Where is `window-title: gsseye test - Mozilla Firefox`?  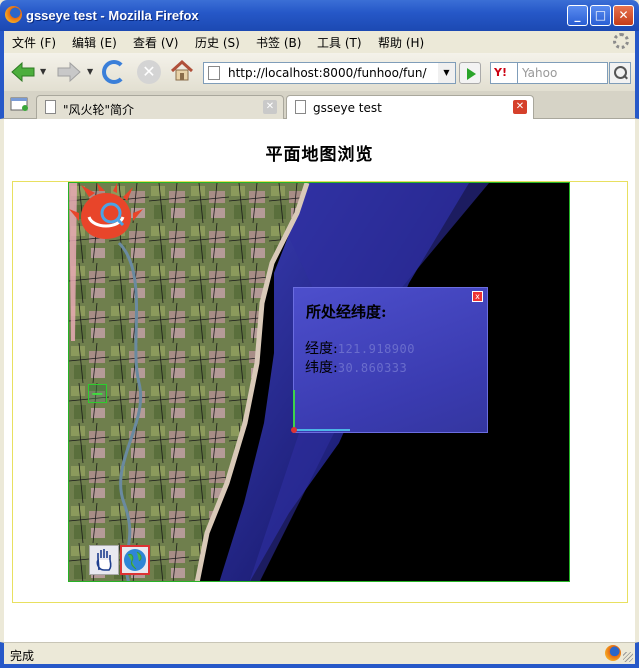
window-title: gsseye test - Mozilla Firefox is located at coordinates (112, 15).